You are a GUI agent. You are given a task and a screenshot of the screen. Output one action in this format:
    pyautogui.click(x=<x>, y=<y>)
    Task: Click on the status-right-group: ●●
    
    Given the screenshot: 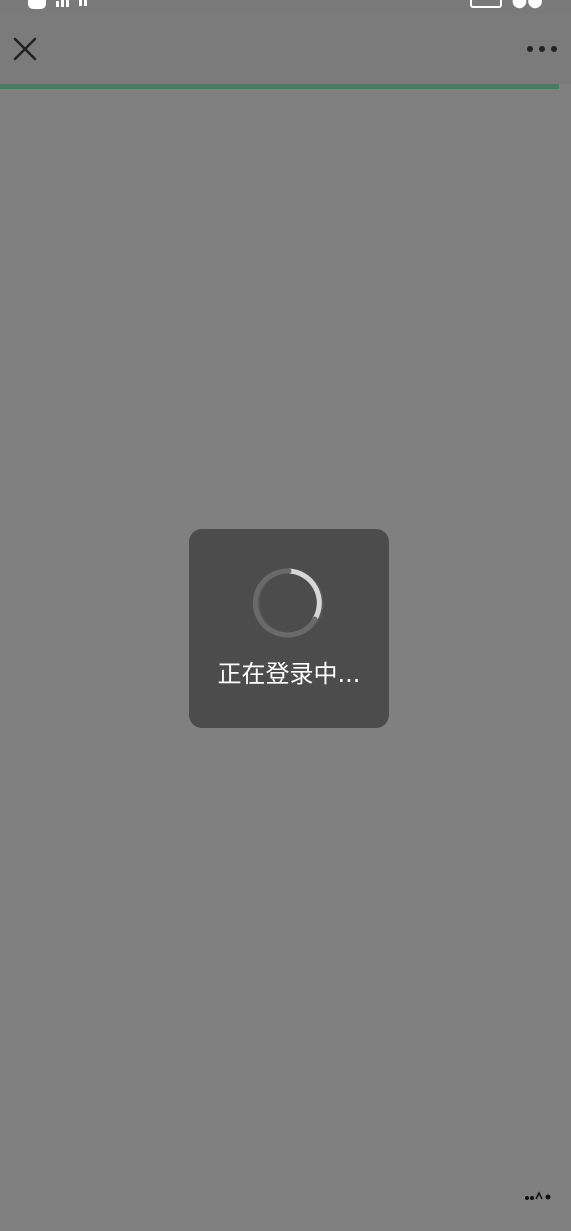 What is the action you would take?
    pyautogui.click(x=506, y=5)
    